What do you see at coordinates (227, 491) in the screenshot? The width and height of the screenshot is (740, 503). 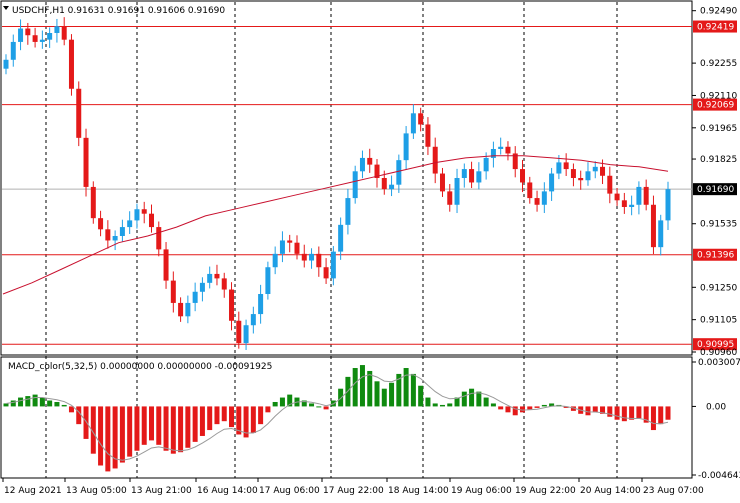 I see `time-tick-label: 16 Aug 14:00` at bounding box center [227, 491].